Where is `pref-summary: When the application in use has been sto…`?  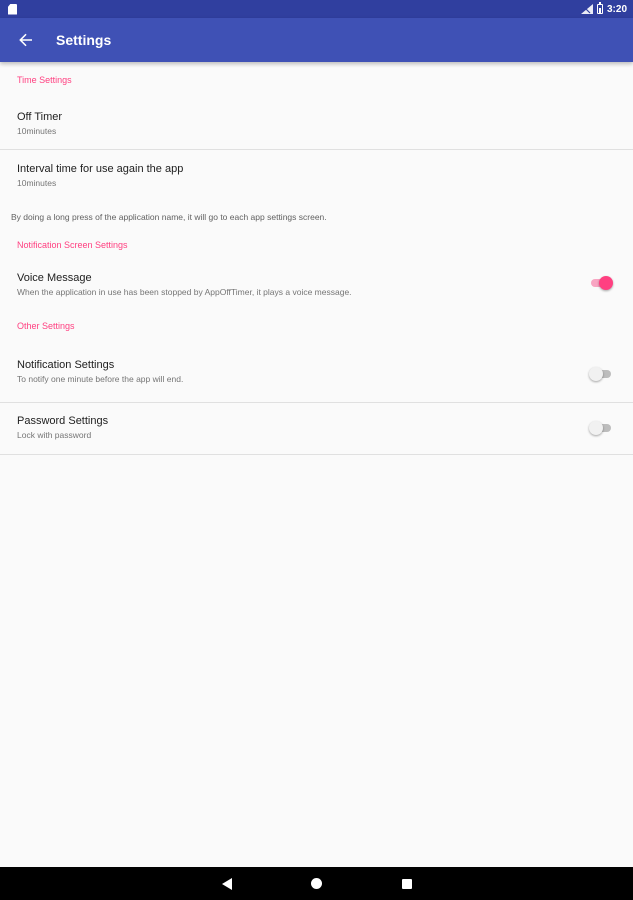
pref-summary: When the application in use has been sto… is located at coordinates (184, 292).